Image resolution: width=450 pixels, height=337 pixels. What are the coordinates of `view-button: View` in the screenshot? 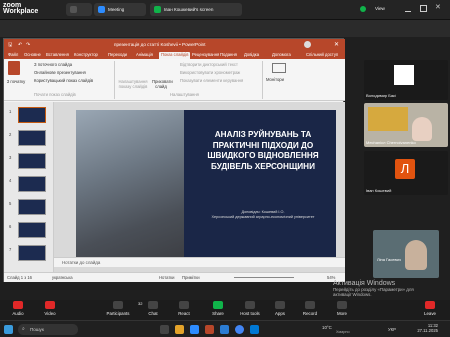 It's located at (380, 8).